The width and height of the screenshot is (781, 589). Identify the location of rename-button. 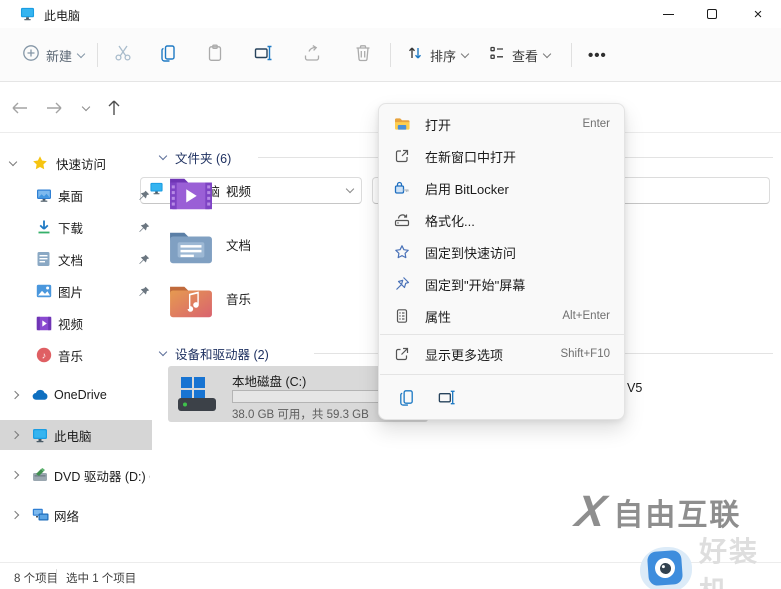
(263, 55).